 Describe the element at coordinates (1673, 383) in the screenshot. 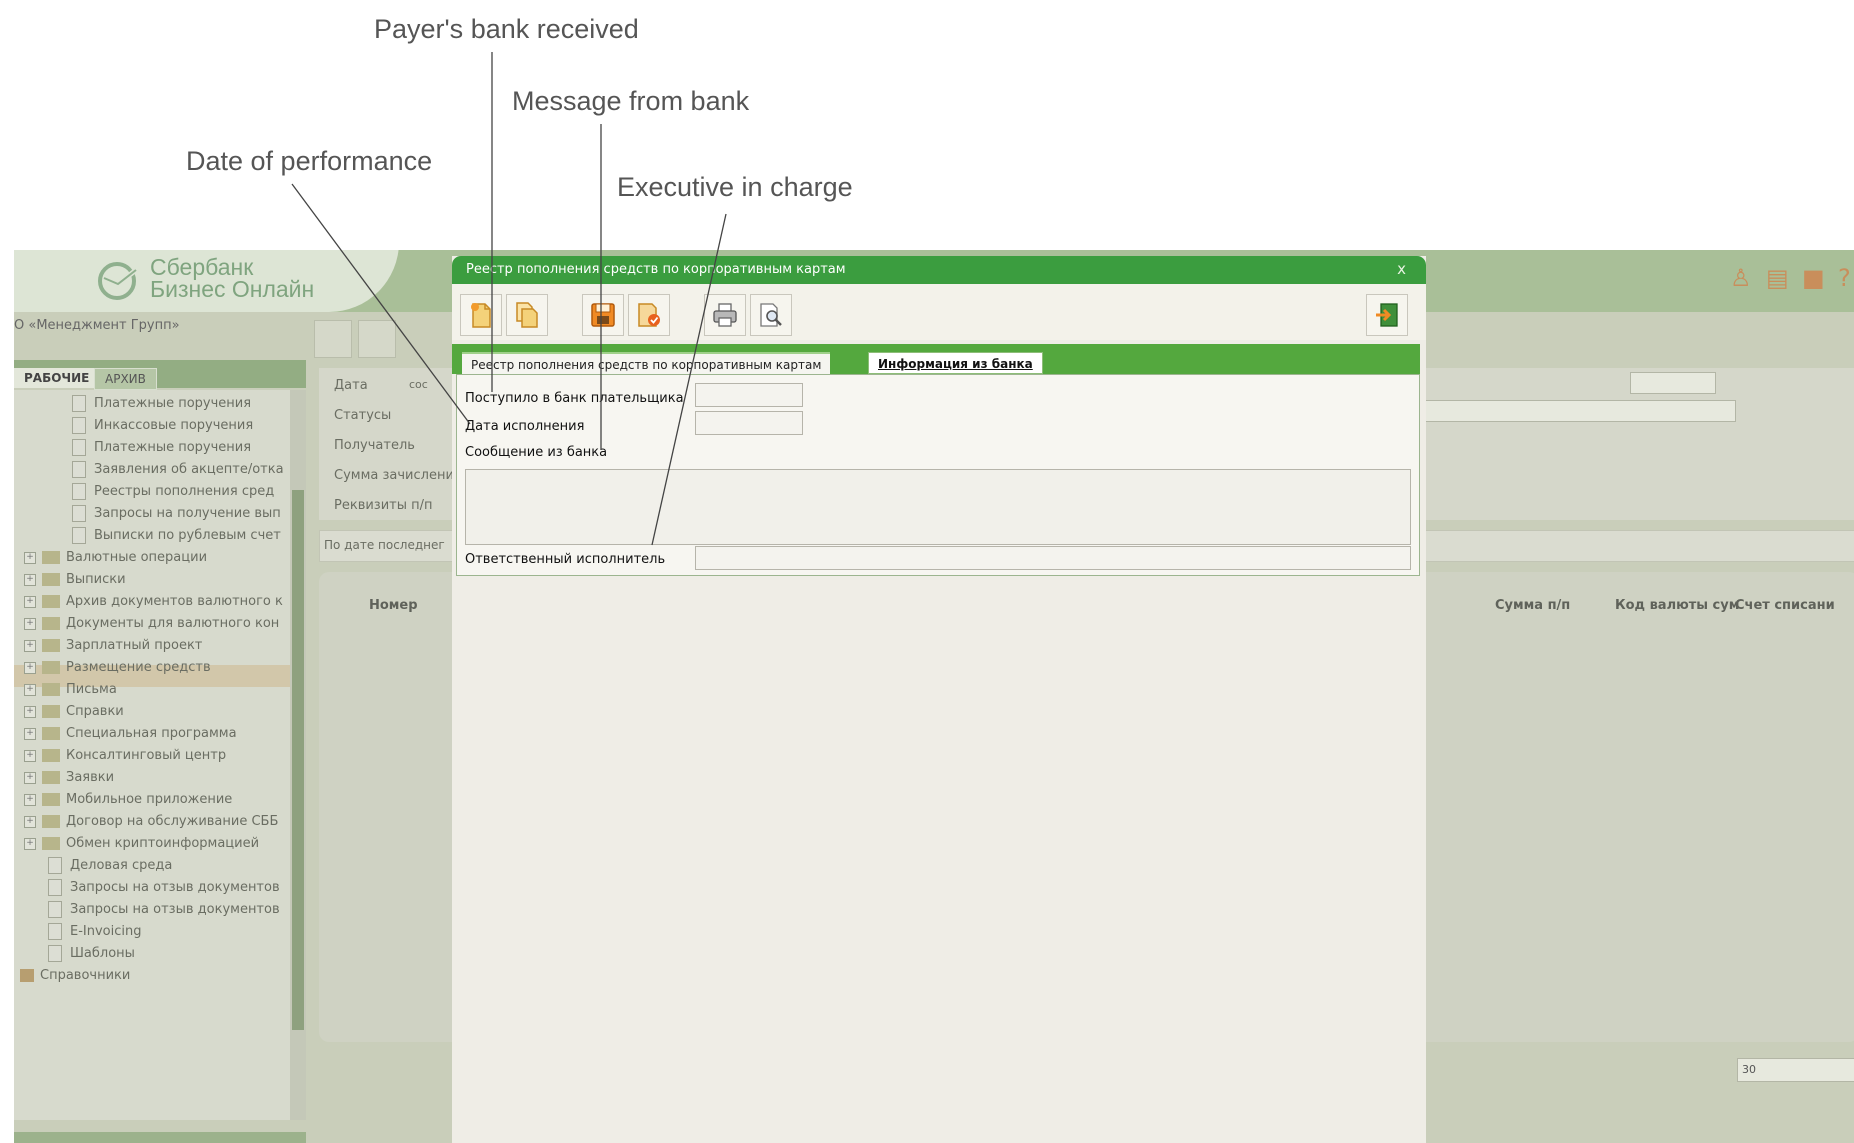

I see `filter-date-to-input` at that location.